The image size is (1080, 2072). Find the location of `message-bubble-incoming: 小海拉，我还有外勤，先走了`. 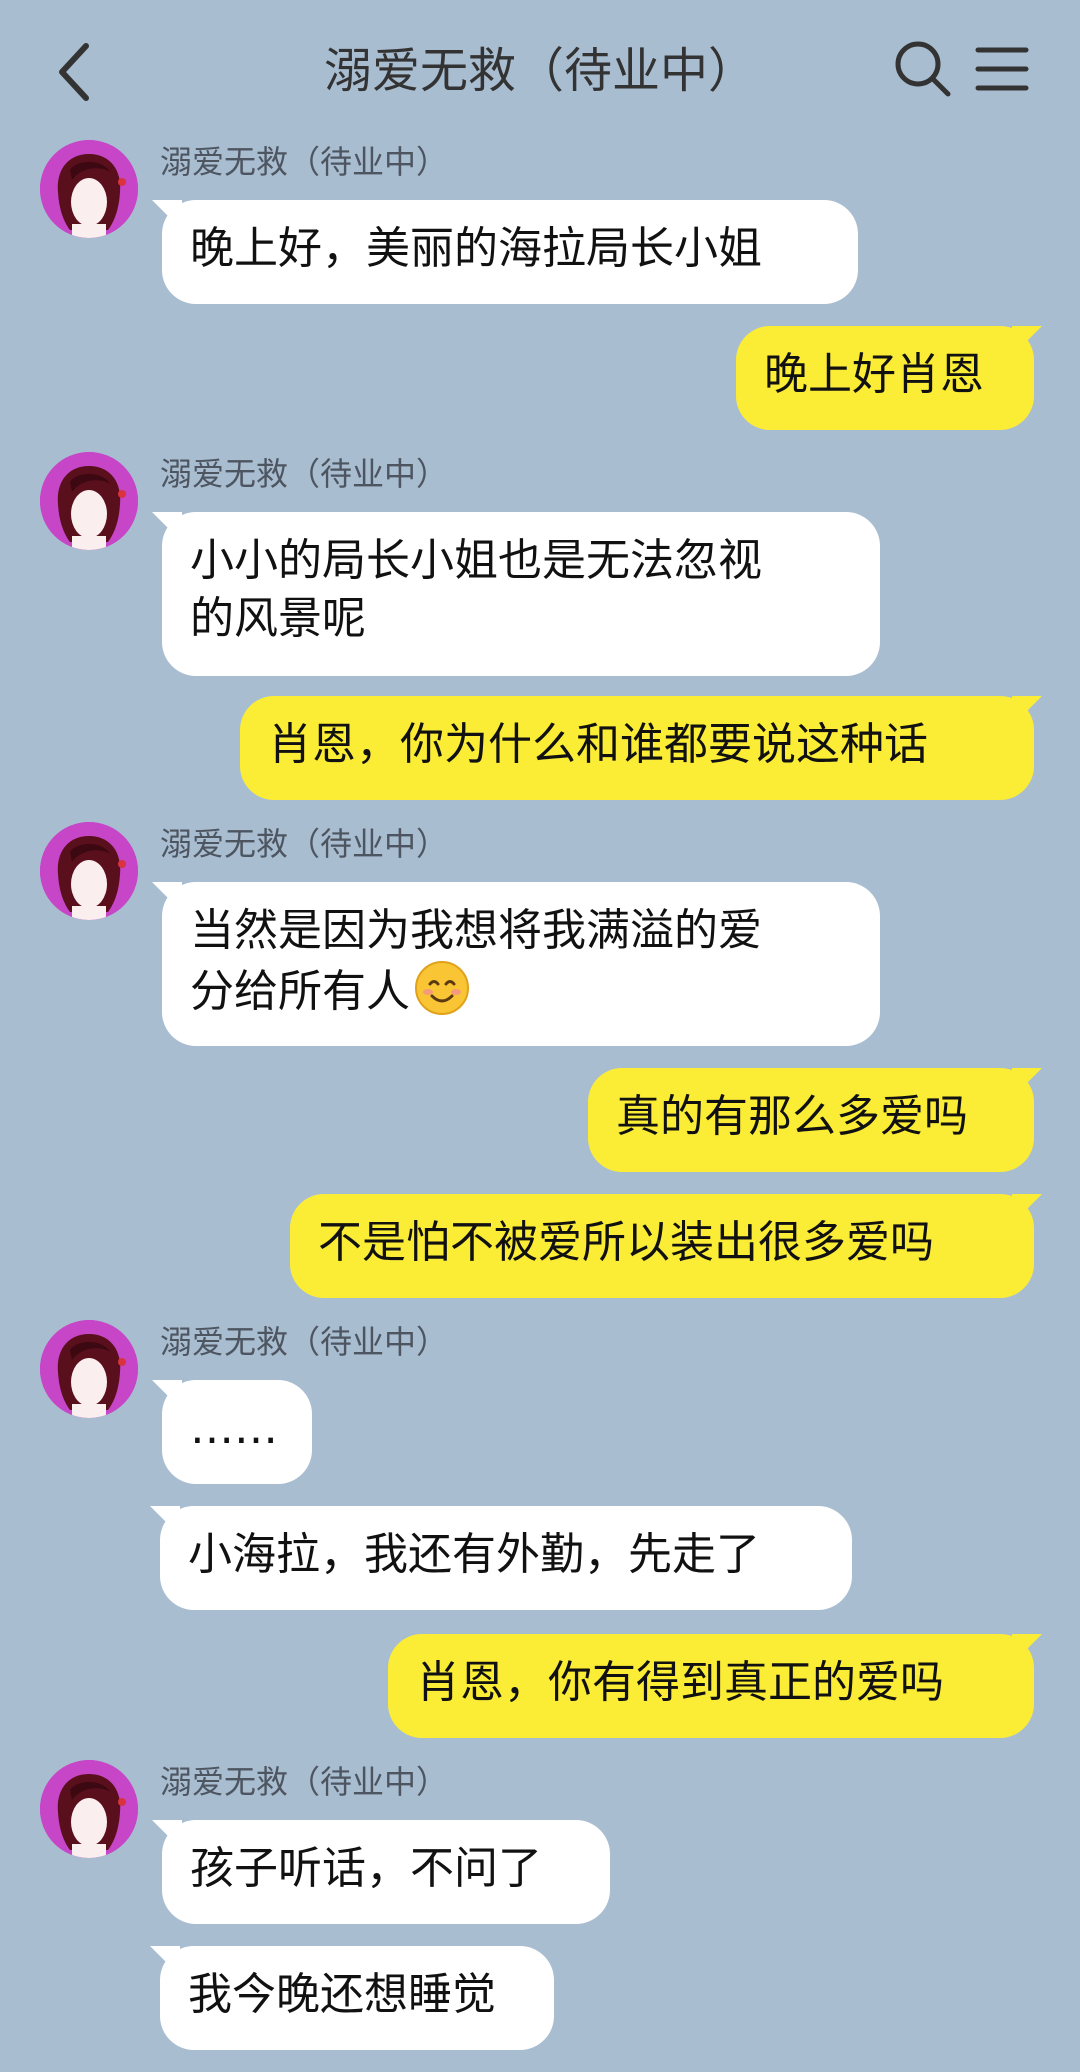

message-bubble-incoming: 小海拉，我还有外勤，先走了 is located at coordinates (506, 1558).